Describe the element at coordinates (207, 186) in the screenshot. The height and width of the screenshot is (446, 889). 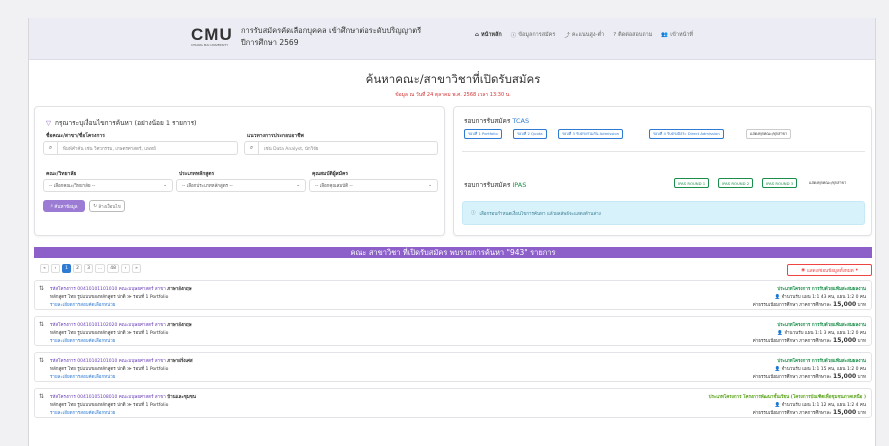
I see `curriculum-select-value: -- เลือกประเภทหลักสูตร --` at that location.